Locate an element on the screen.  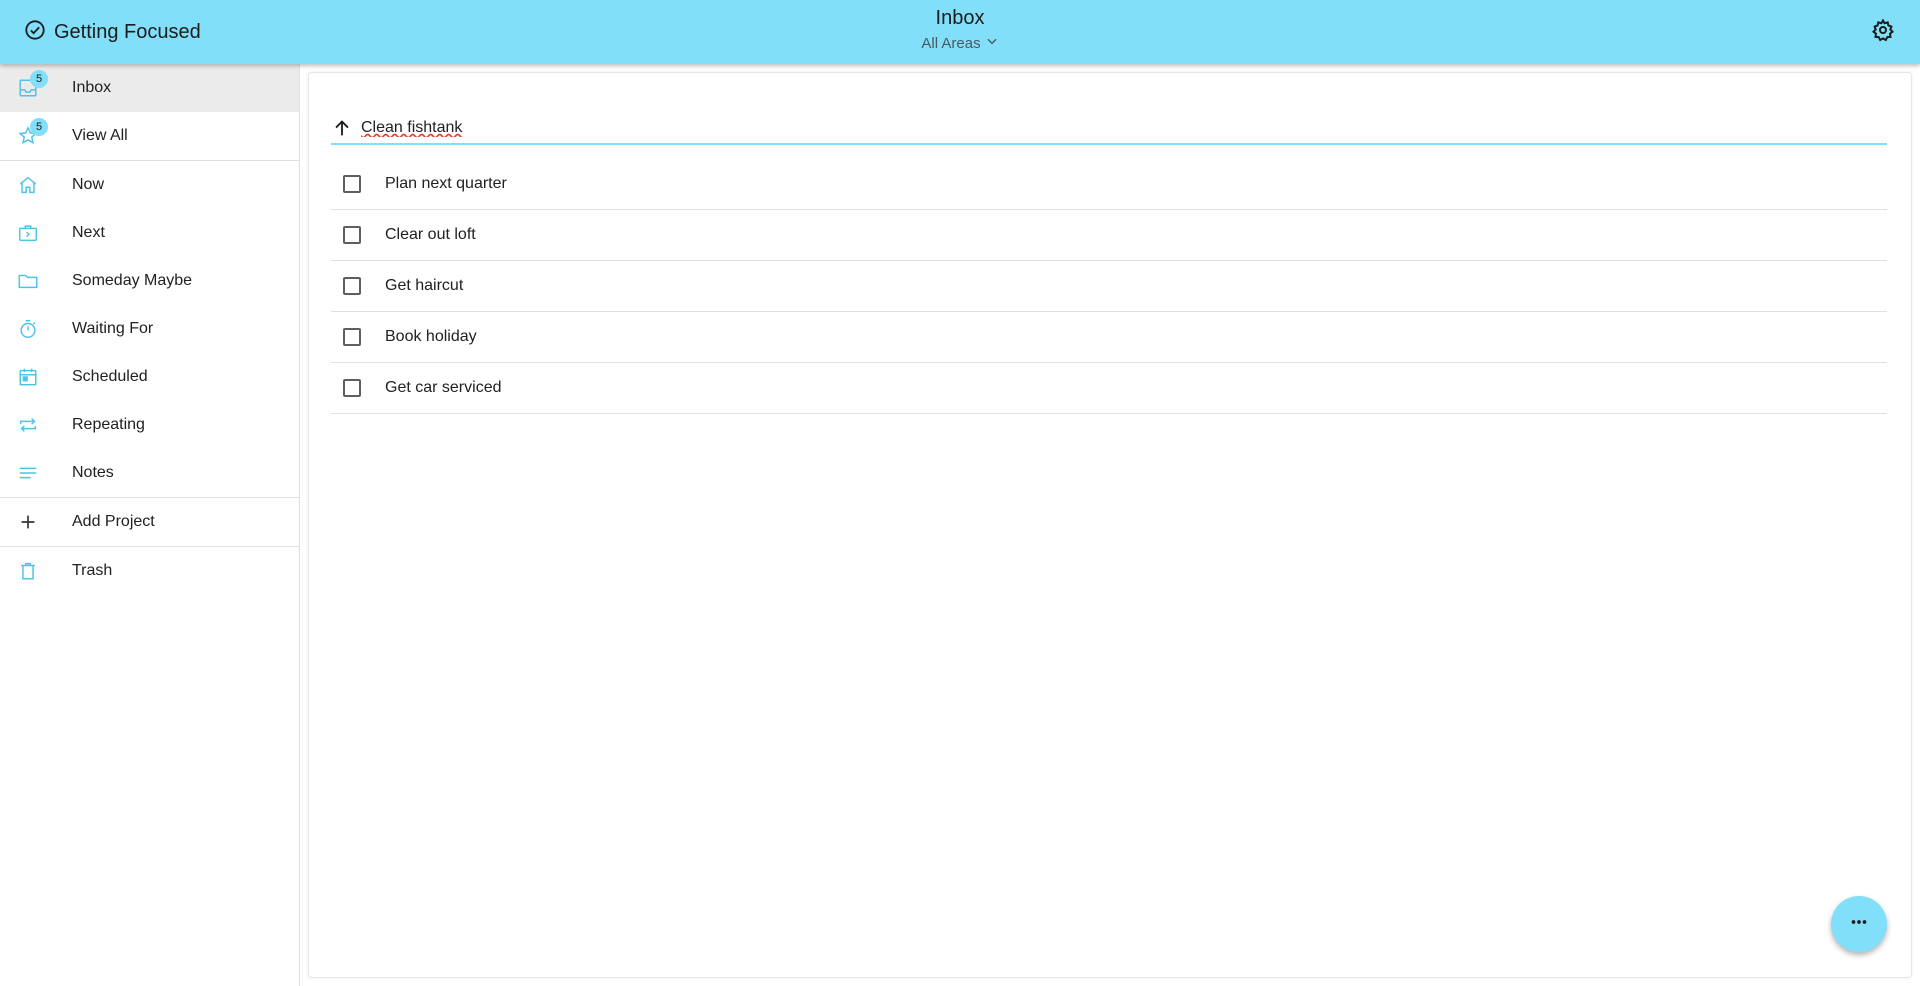
sidebar-item-label: Inbox is located at coordinates (92, 87).